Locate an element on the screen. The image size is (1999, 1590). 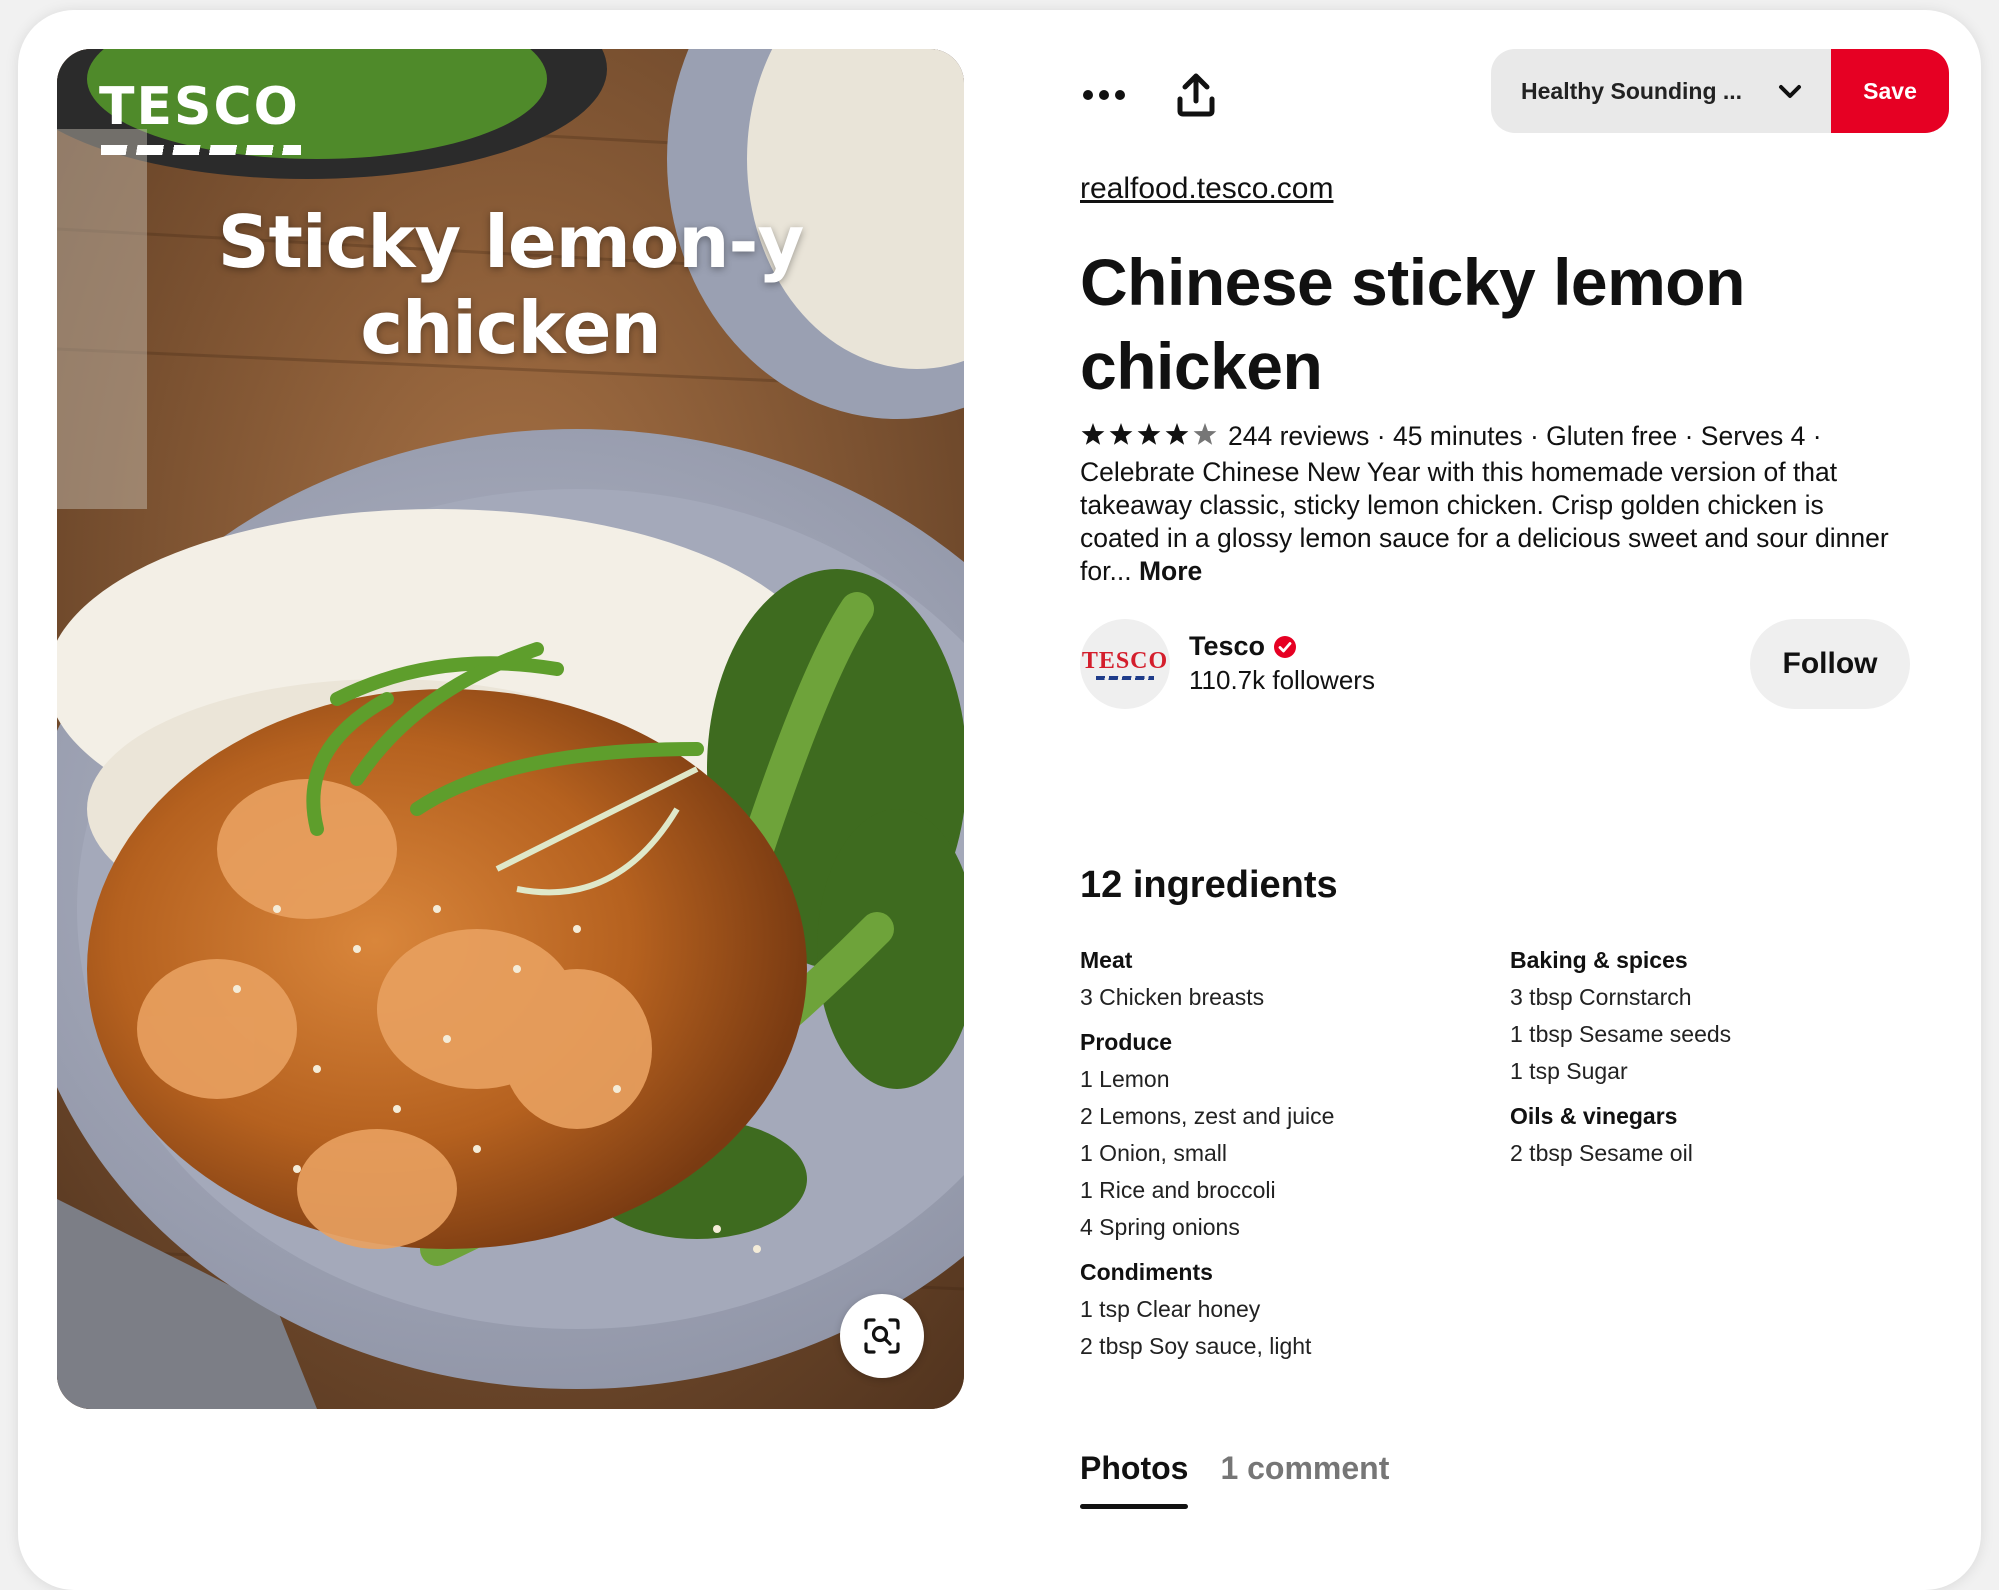
pin-title: Chinese sticky lemon chicken is located at coordinates (1412, 324).